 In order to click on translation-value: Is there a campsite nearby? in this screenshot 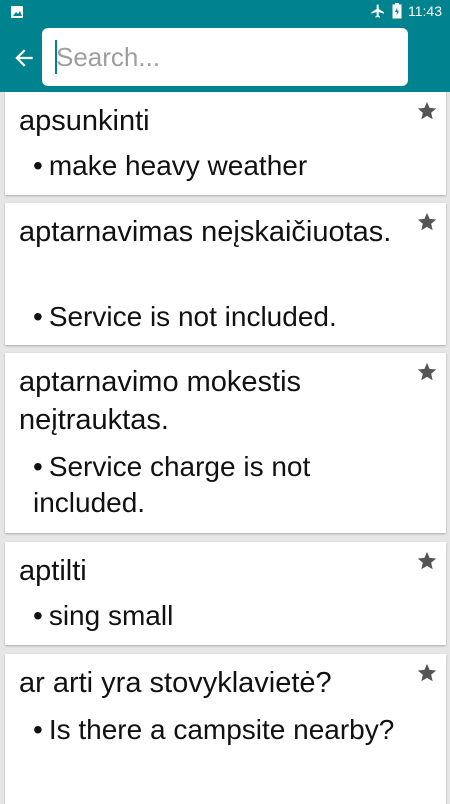, I will do `click(221, 729)`.